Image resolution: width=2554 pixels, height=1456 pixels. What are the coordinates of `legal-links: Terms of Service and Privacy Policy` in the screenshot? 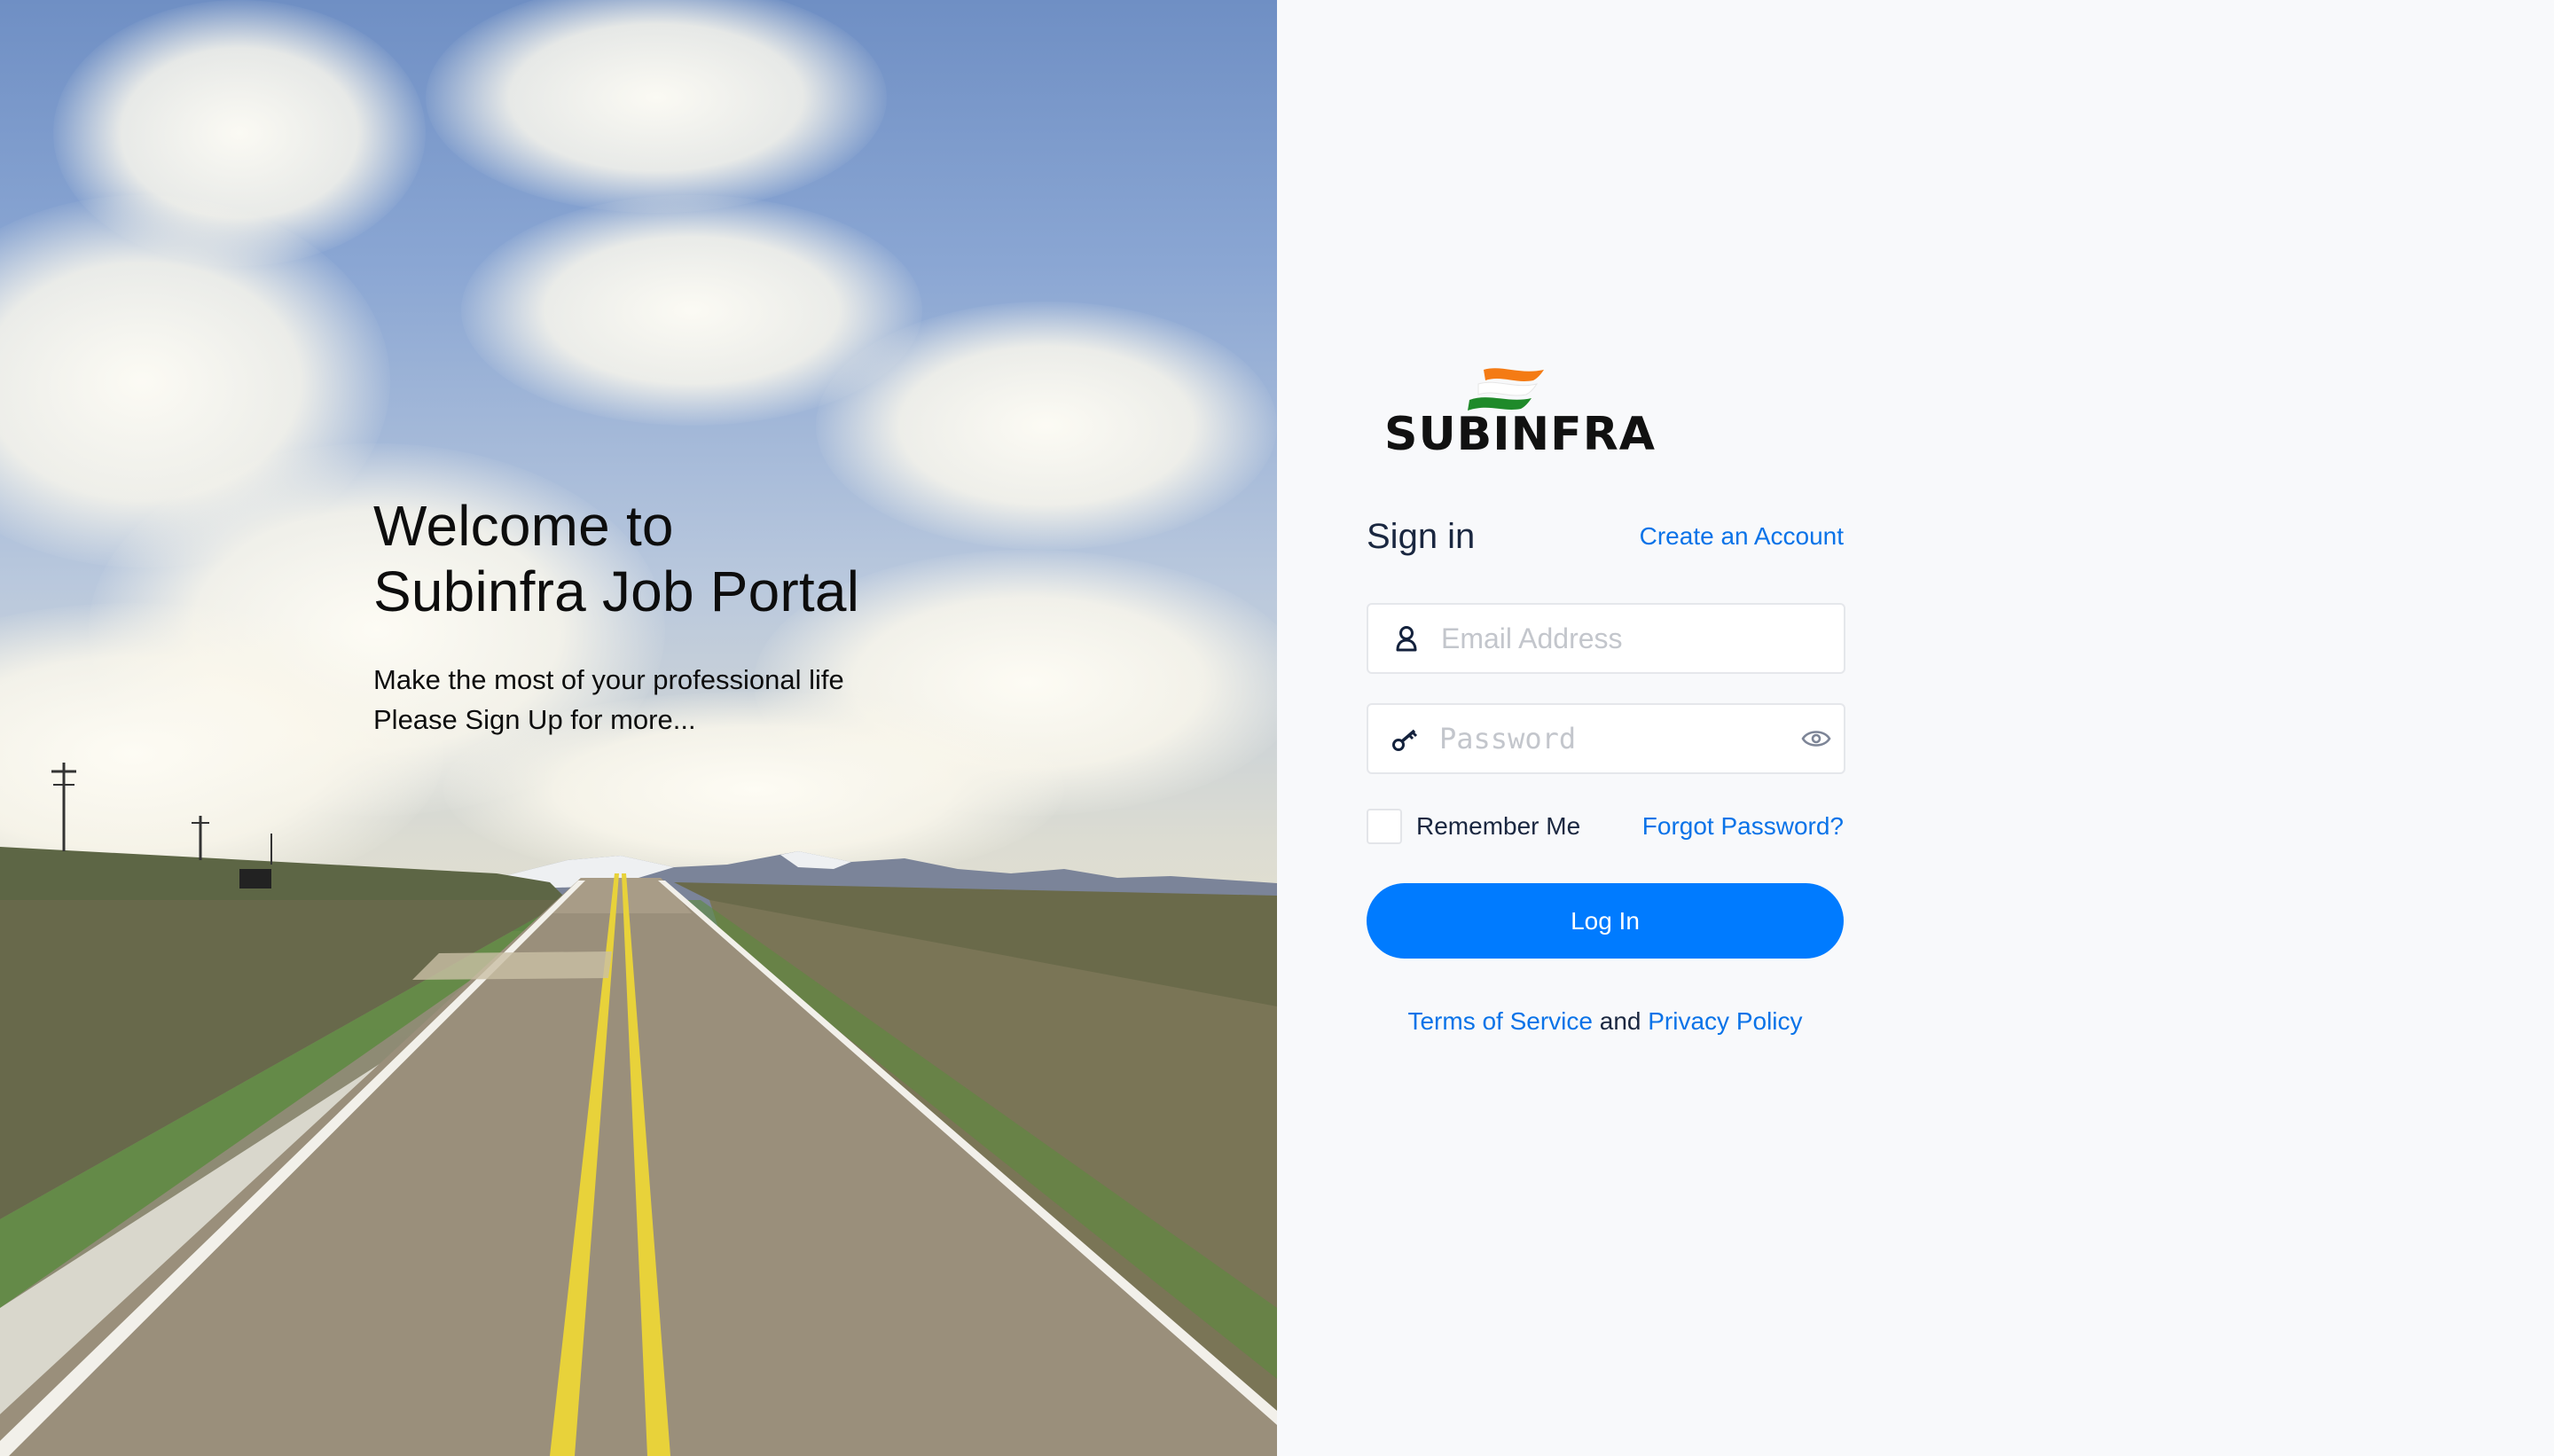 It's located at (1605, 1021).